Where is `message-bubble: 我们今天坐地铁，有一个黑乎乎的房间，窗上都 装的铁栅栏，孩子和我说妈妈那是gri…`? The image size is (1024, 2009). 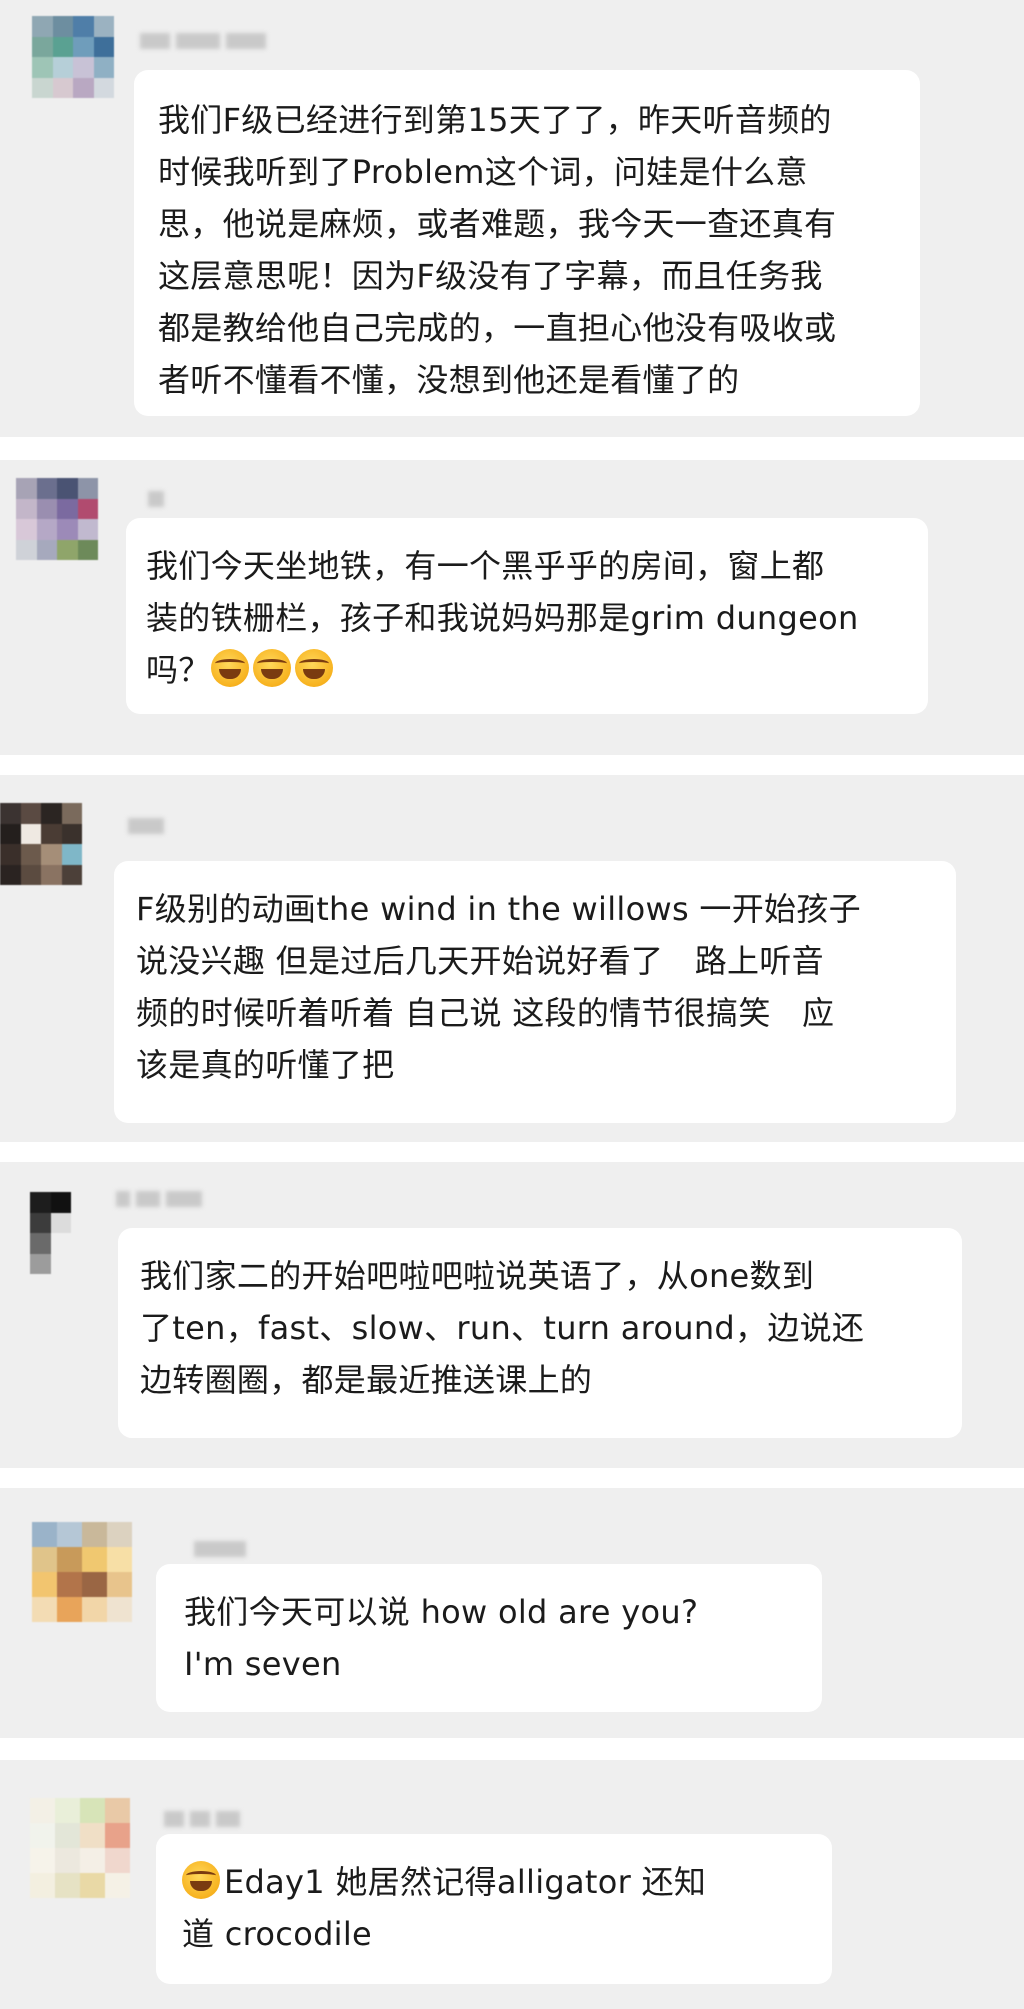 message-bubble: 我们今天坐地铁，有一个黑乎乎的房间，窗上都 装的铁栅栏，孩子和我说妈妈那是gri… is located at coordinates (527, 616).